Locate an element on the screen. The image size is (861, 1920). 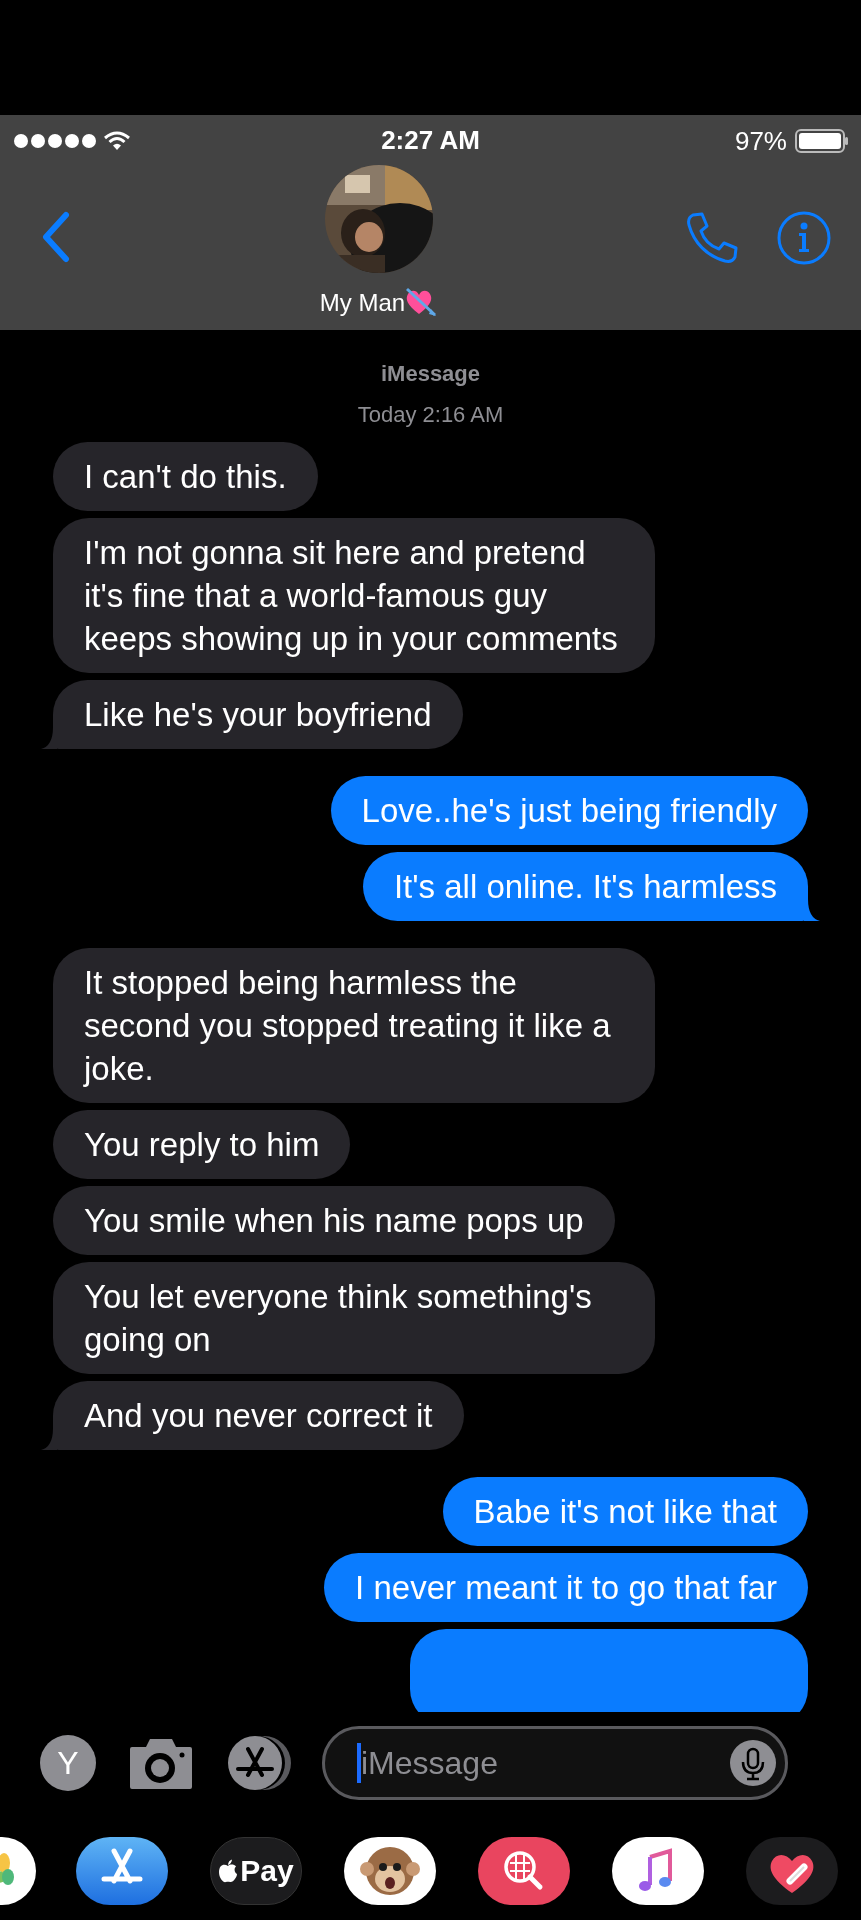
timestamp: Today 2:16 AM is located at coordinates (430, 415).